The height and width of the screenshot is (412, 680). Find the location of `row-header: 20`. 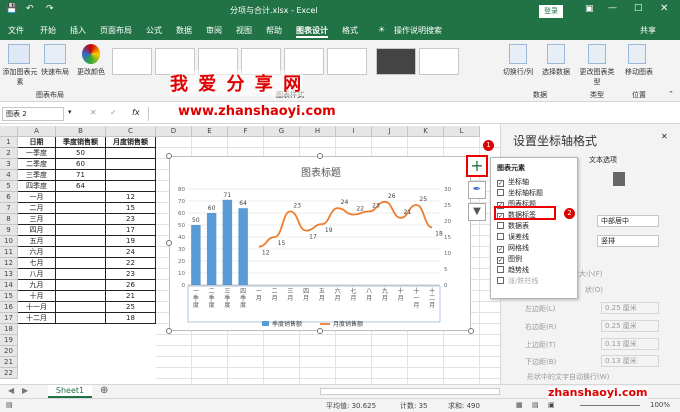

row-header: 20 is located at coordinates (9, 351).